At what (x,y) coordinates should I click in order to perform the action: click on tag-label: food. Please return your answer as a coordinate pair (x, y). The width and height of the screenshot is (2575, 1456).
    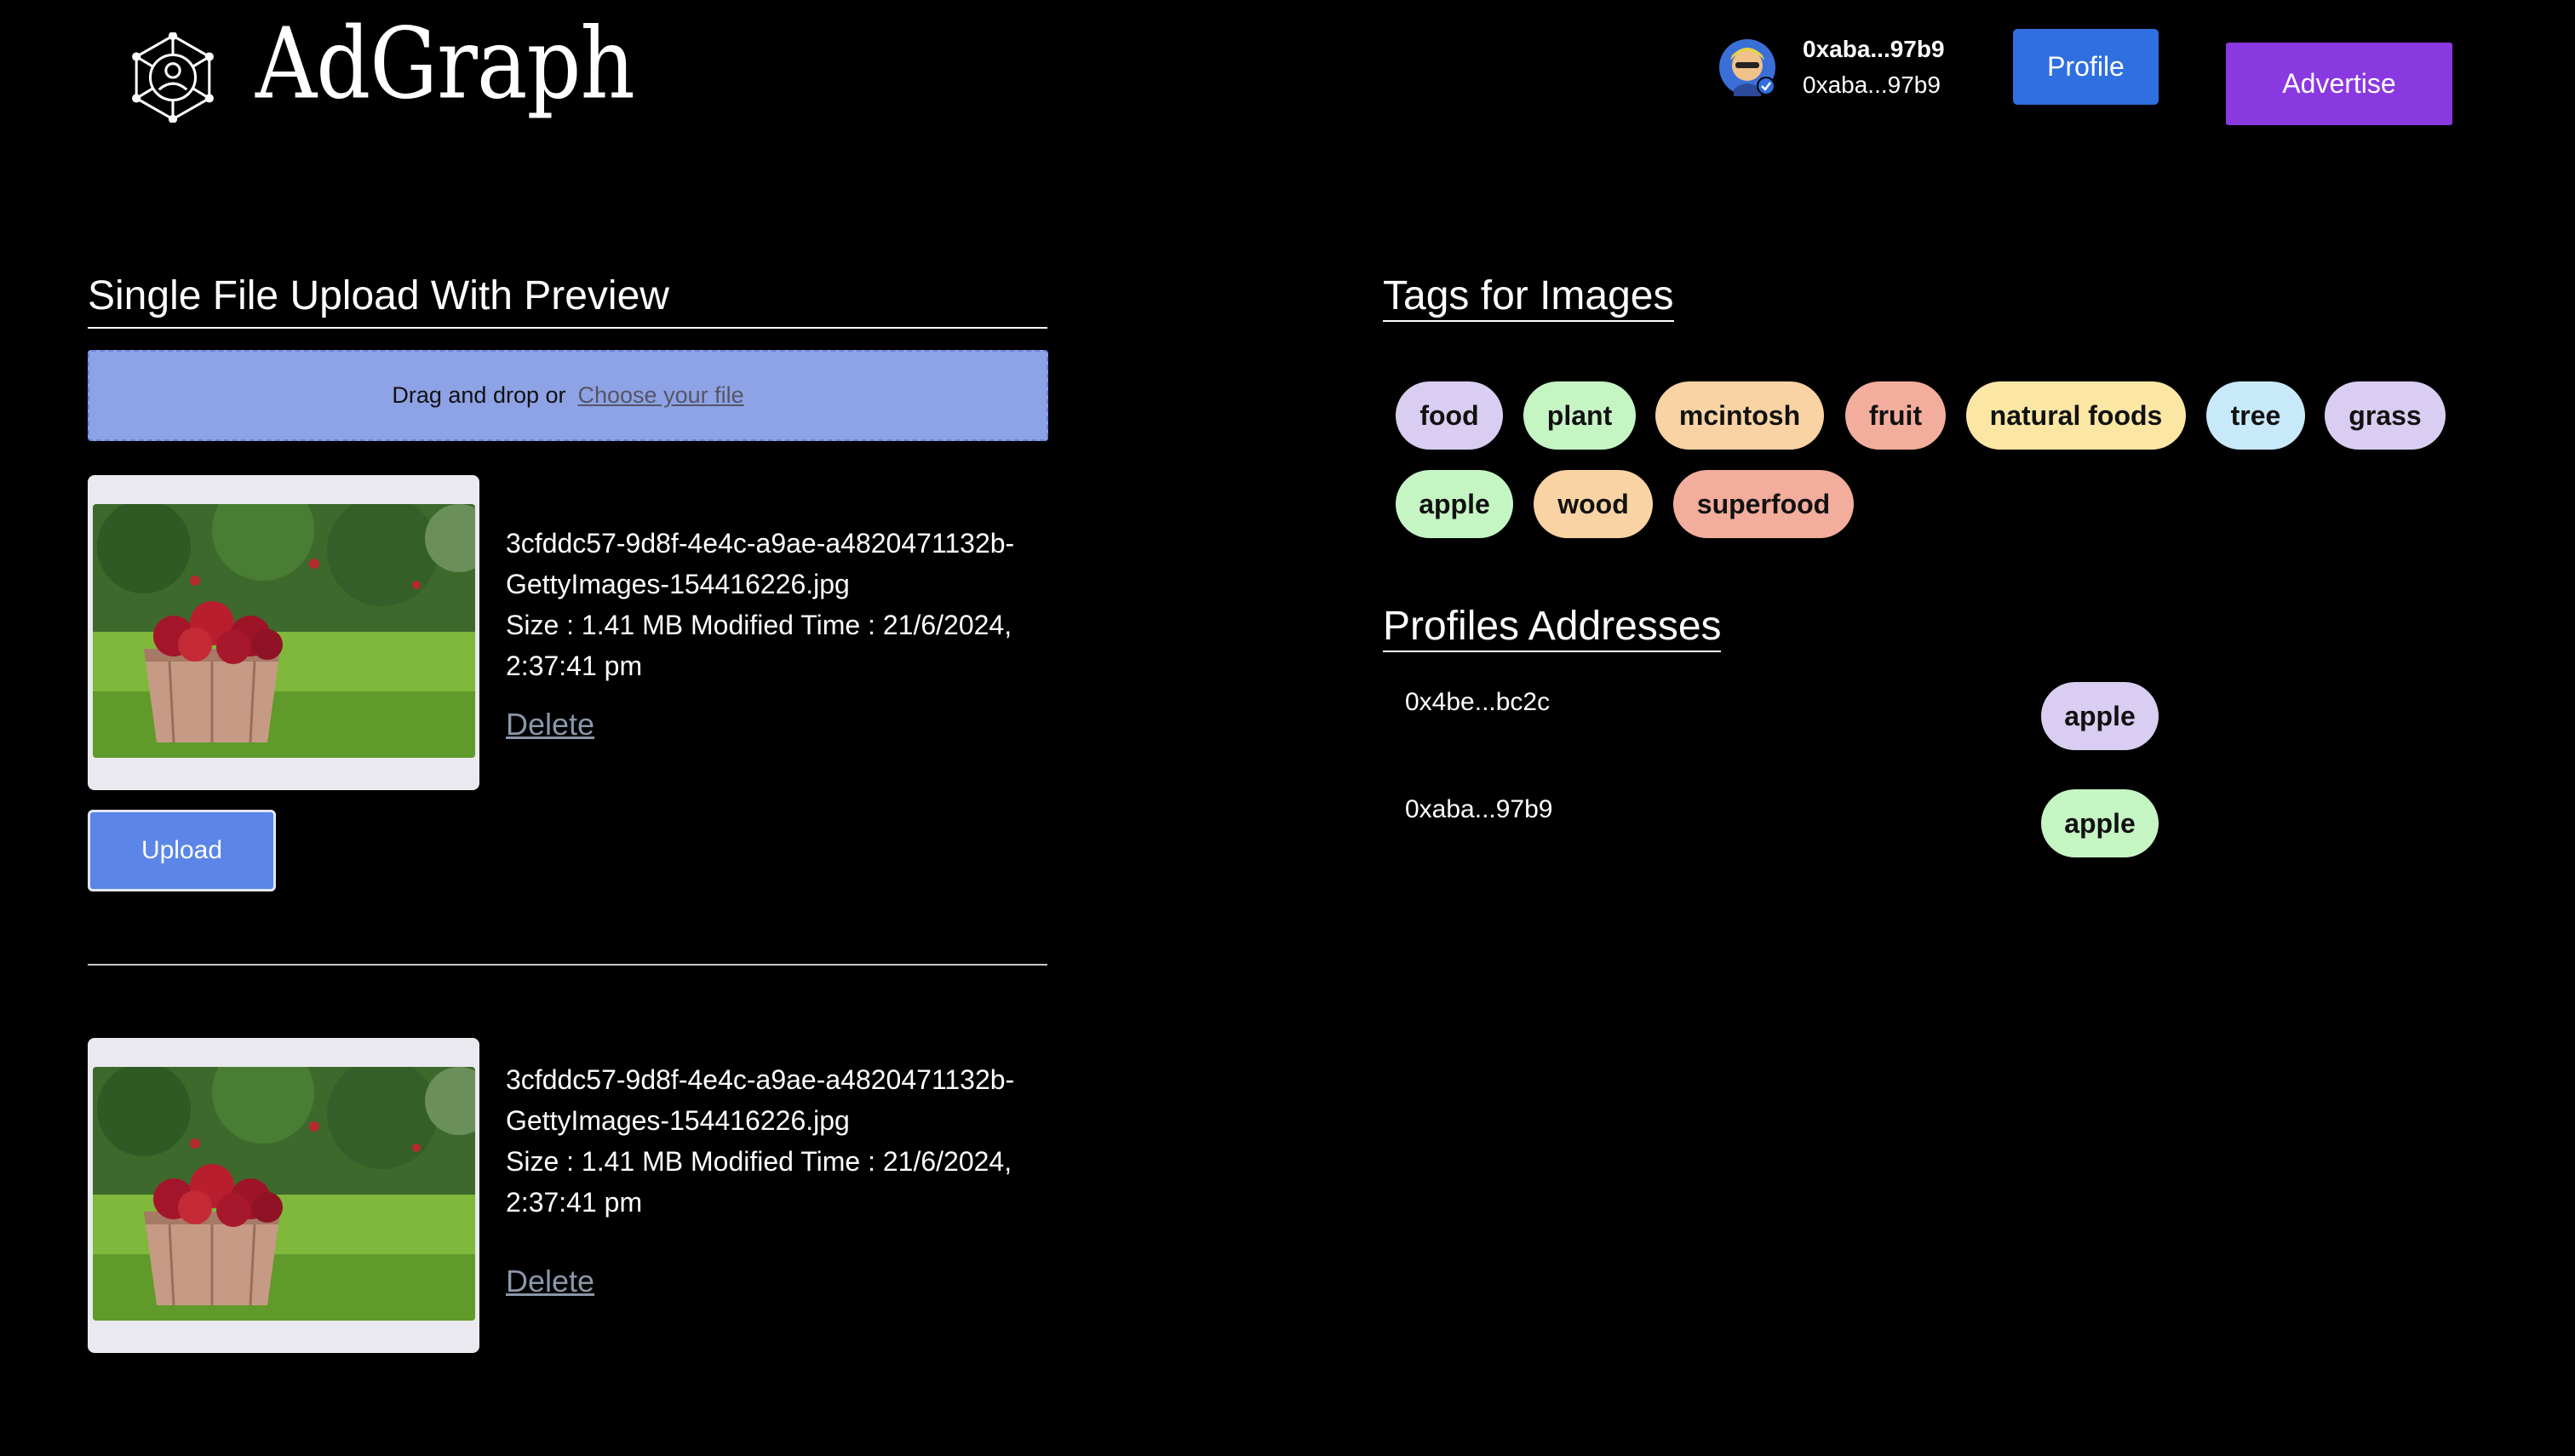
    Looking at the image, I should click on (1449, 415).